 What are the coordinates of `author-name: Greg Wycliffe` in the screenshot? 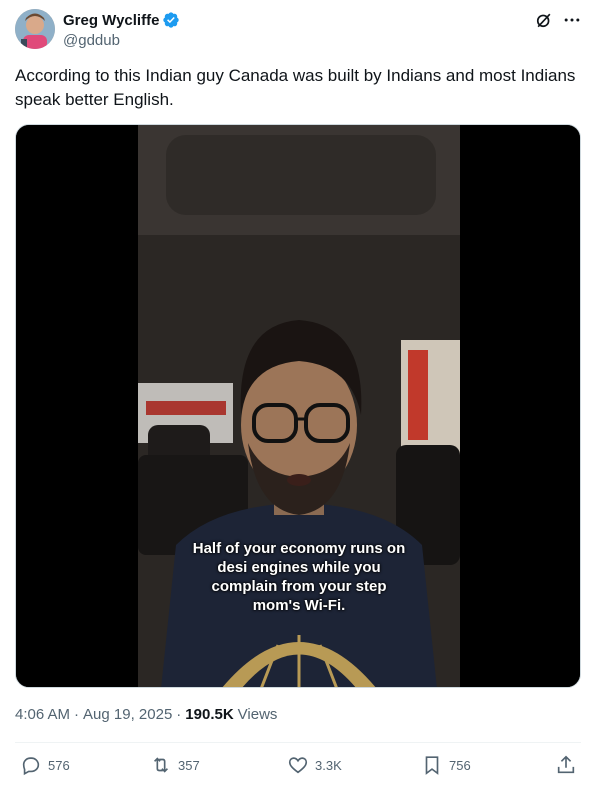 It's located at (111, 20).